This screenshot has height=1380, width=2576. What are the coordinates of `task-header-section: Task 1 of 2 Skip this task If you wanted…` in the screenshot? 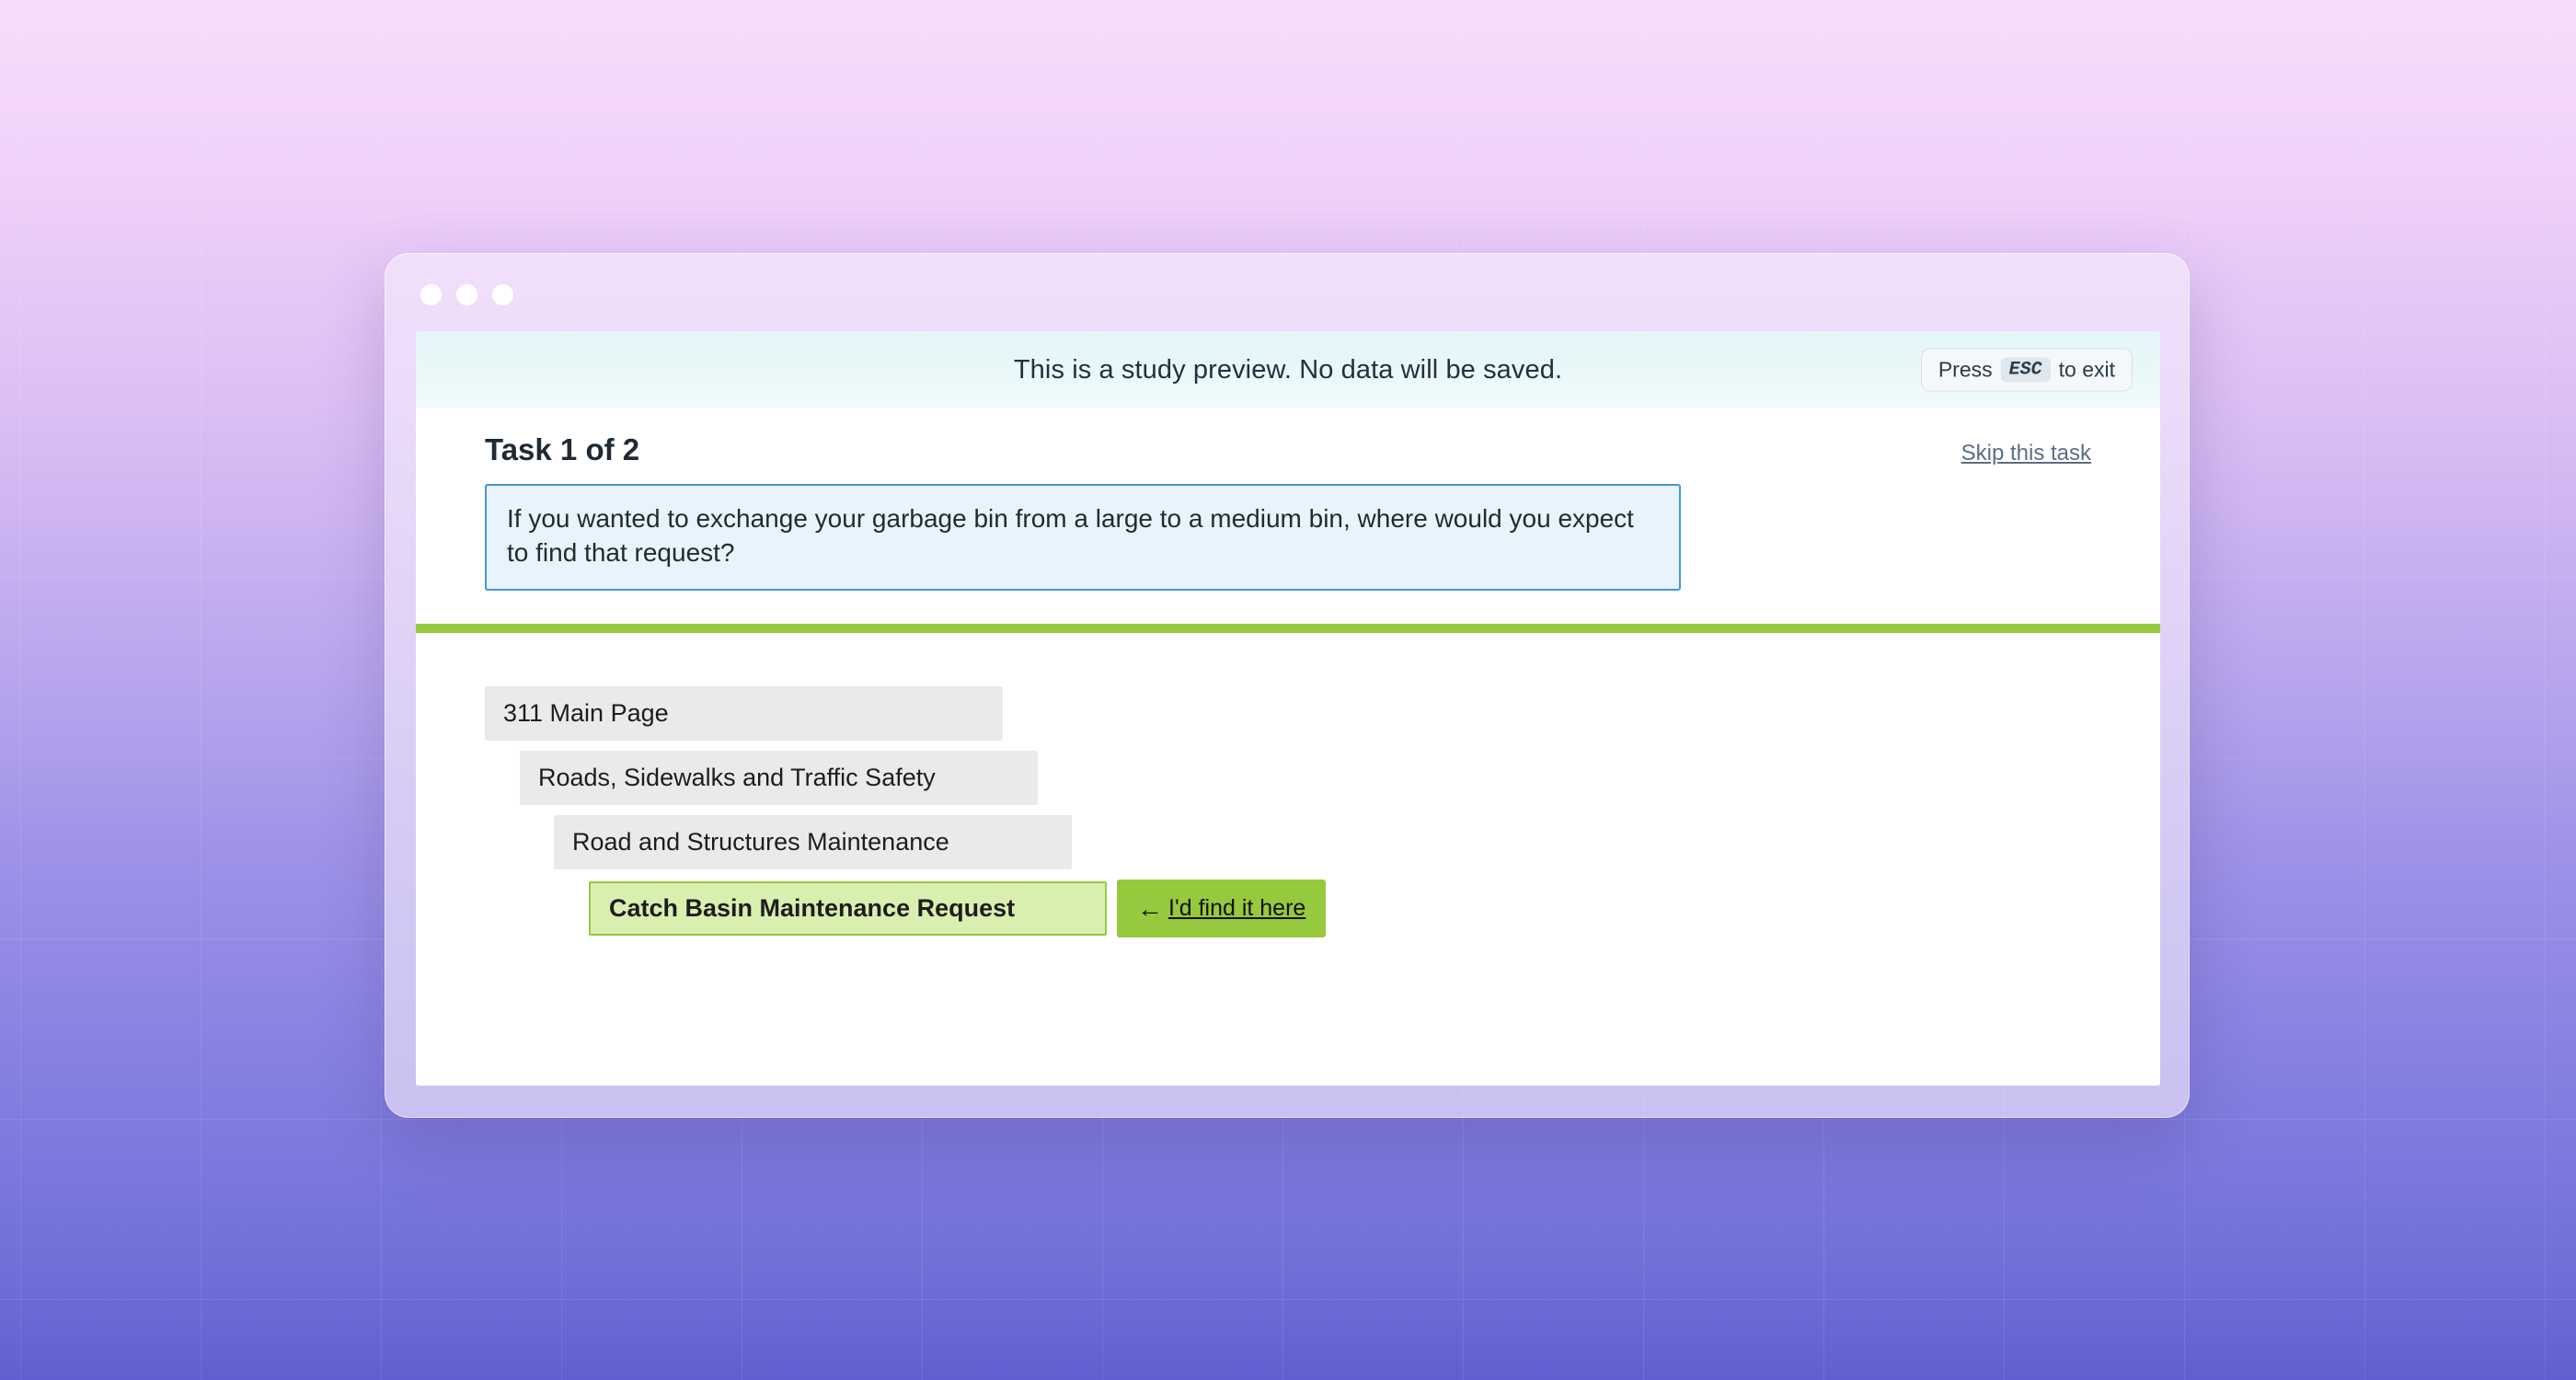 It's located at (1288, 521).